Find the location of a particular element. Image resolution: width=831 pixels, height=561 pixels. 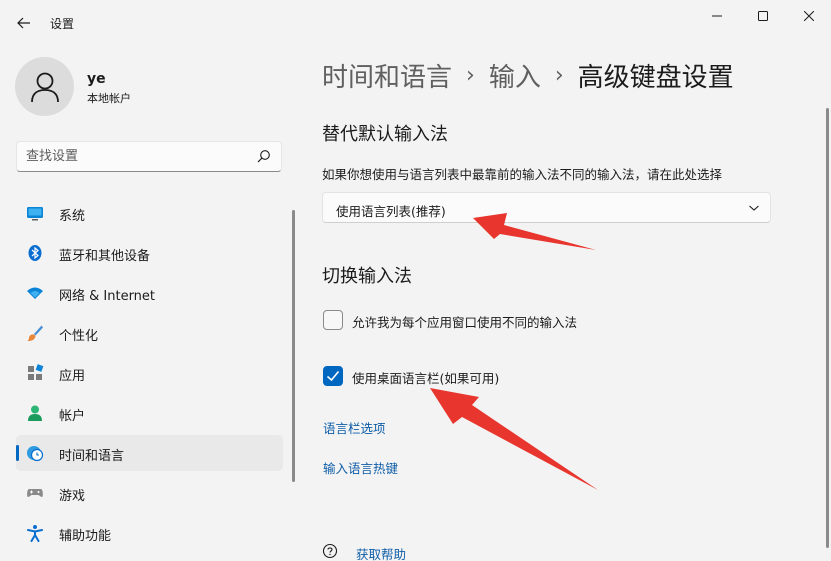

maximize-button is located at coordinates (763, 16).